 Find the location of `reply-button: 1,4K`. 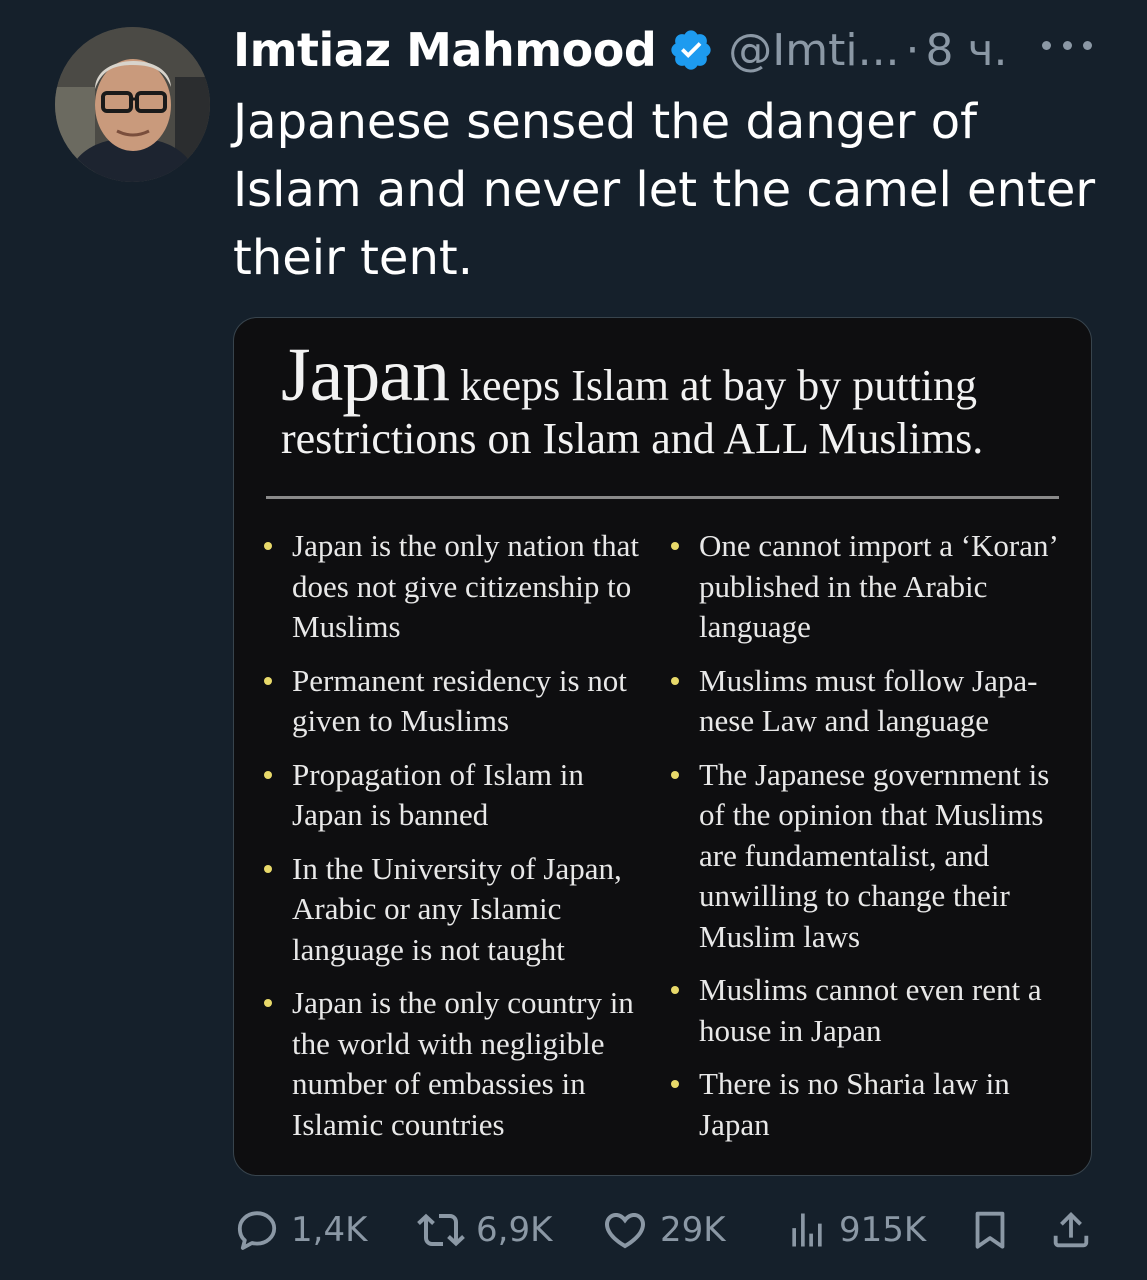

reply-button: 1,4K is located at coordinates (300, 1230).